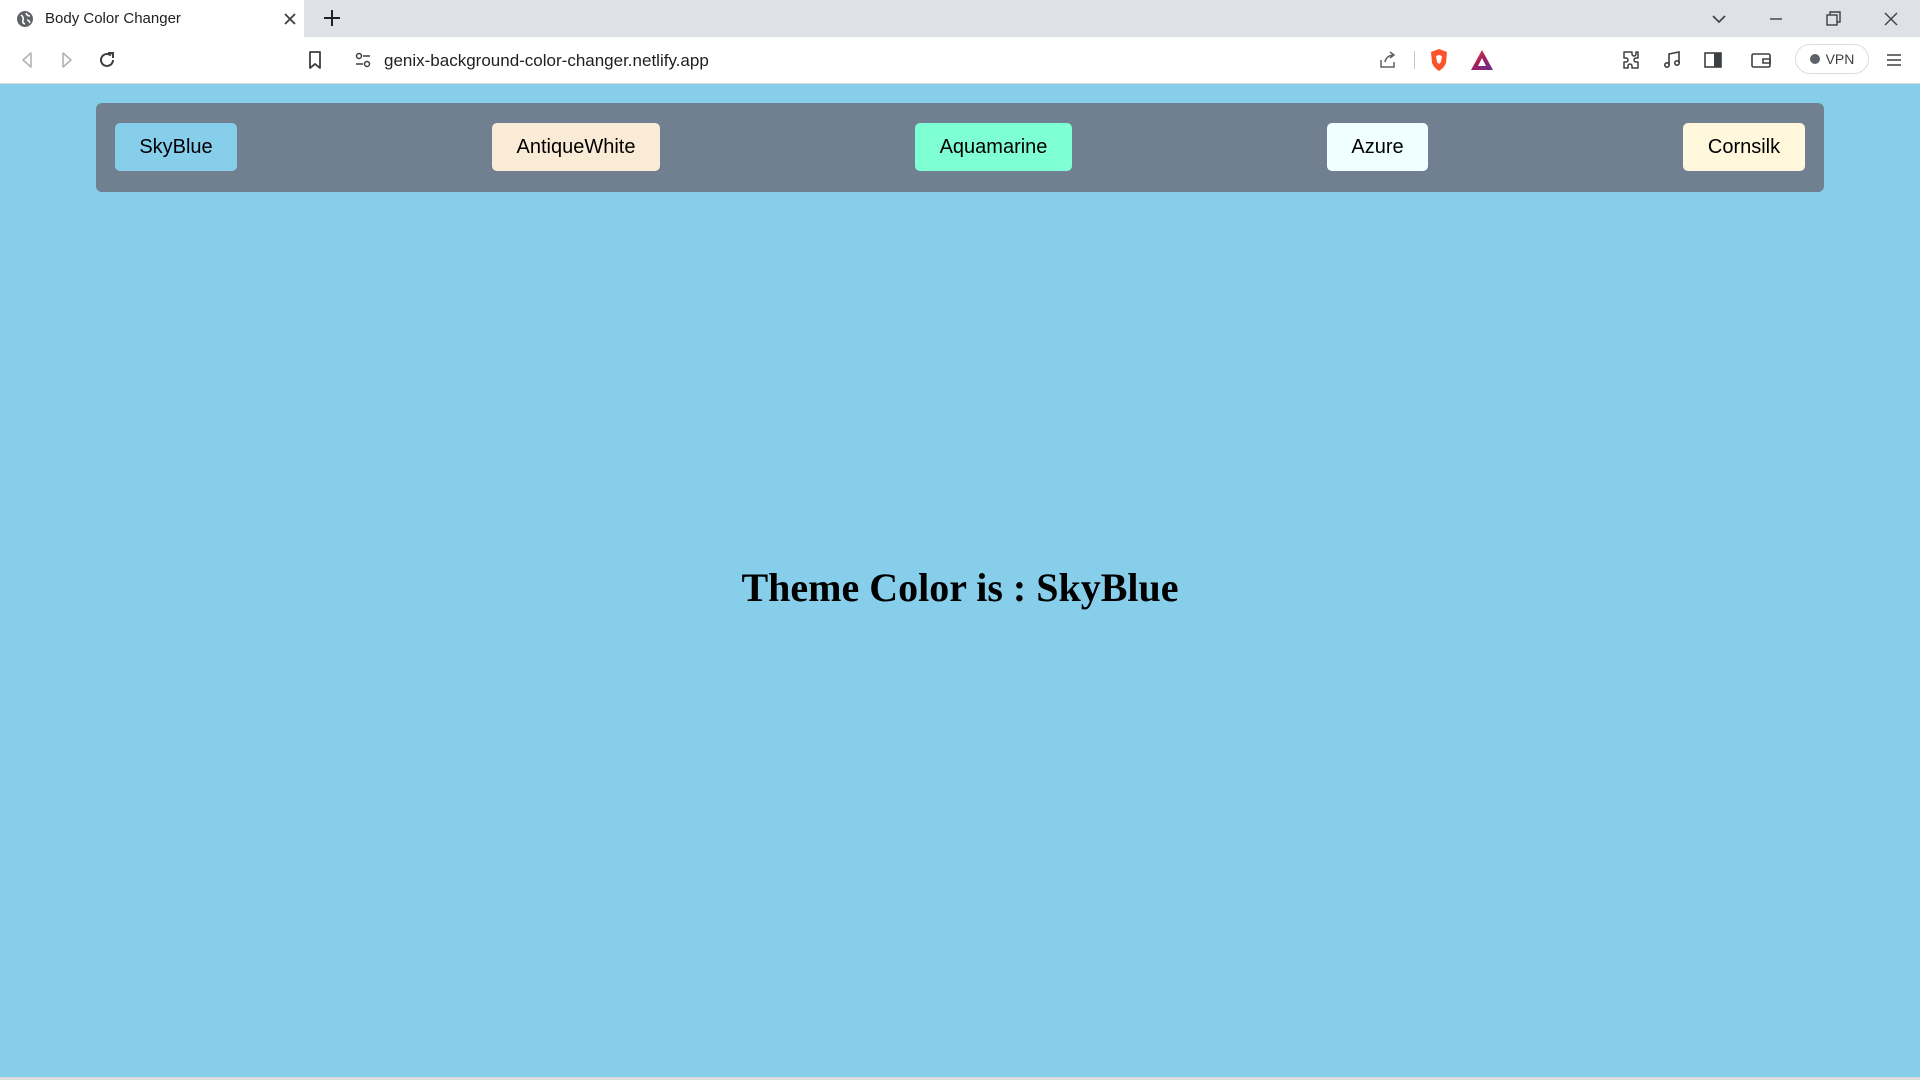 The image size is (1920, 1080). Describe the element at coordinates (1482, 60) in the screenshot. I see `brave-rewards-icon` at that location.